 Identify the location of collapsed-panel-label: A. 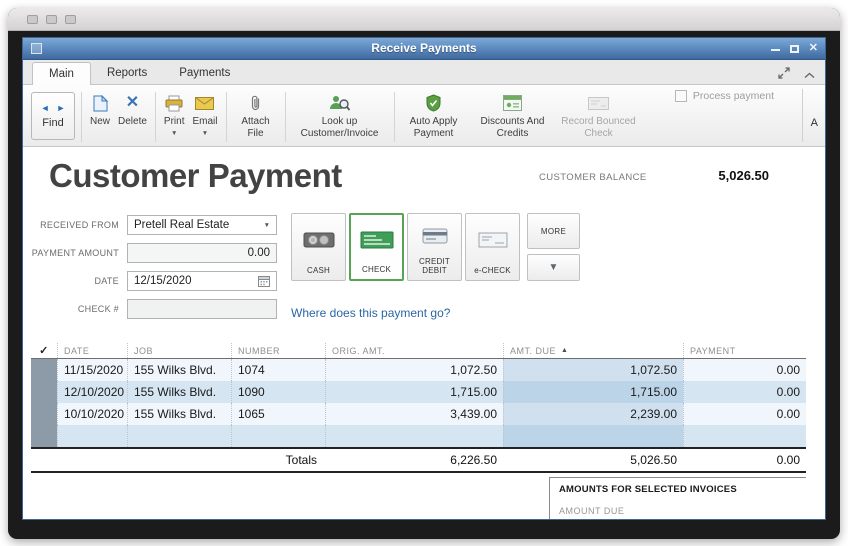
(814, 123).